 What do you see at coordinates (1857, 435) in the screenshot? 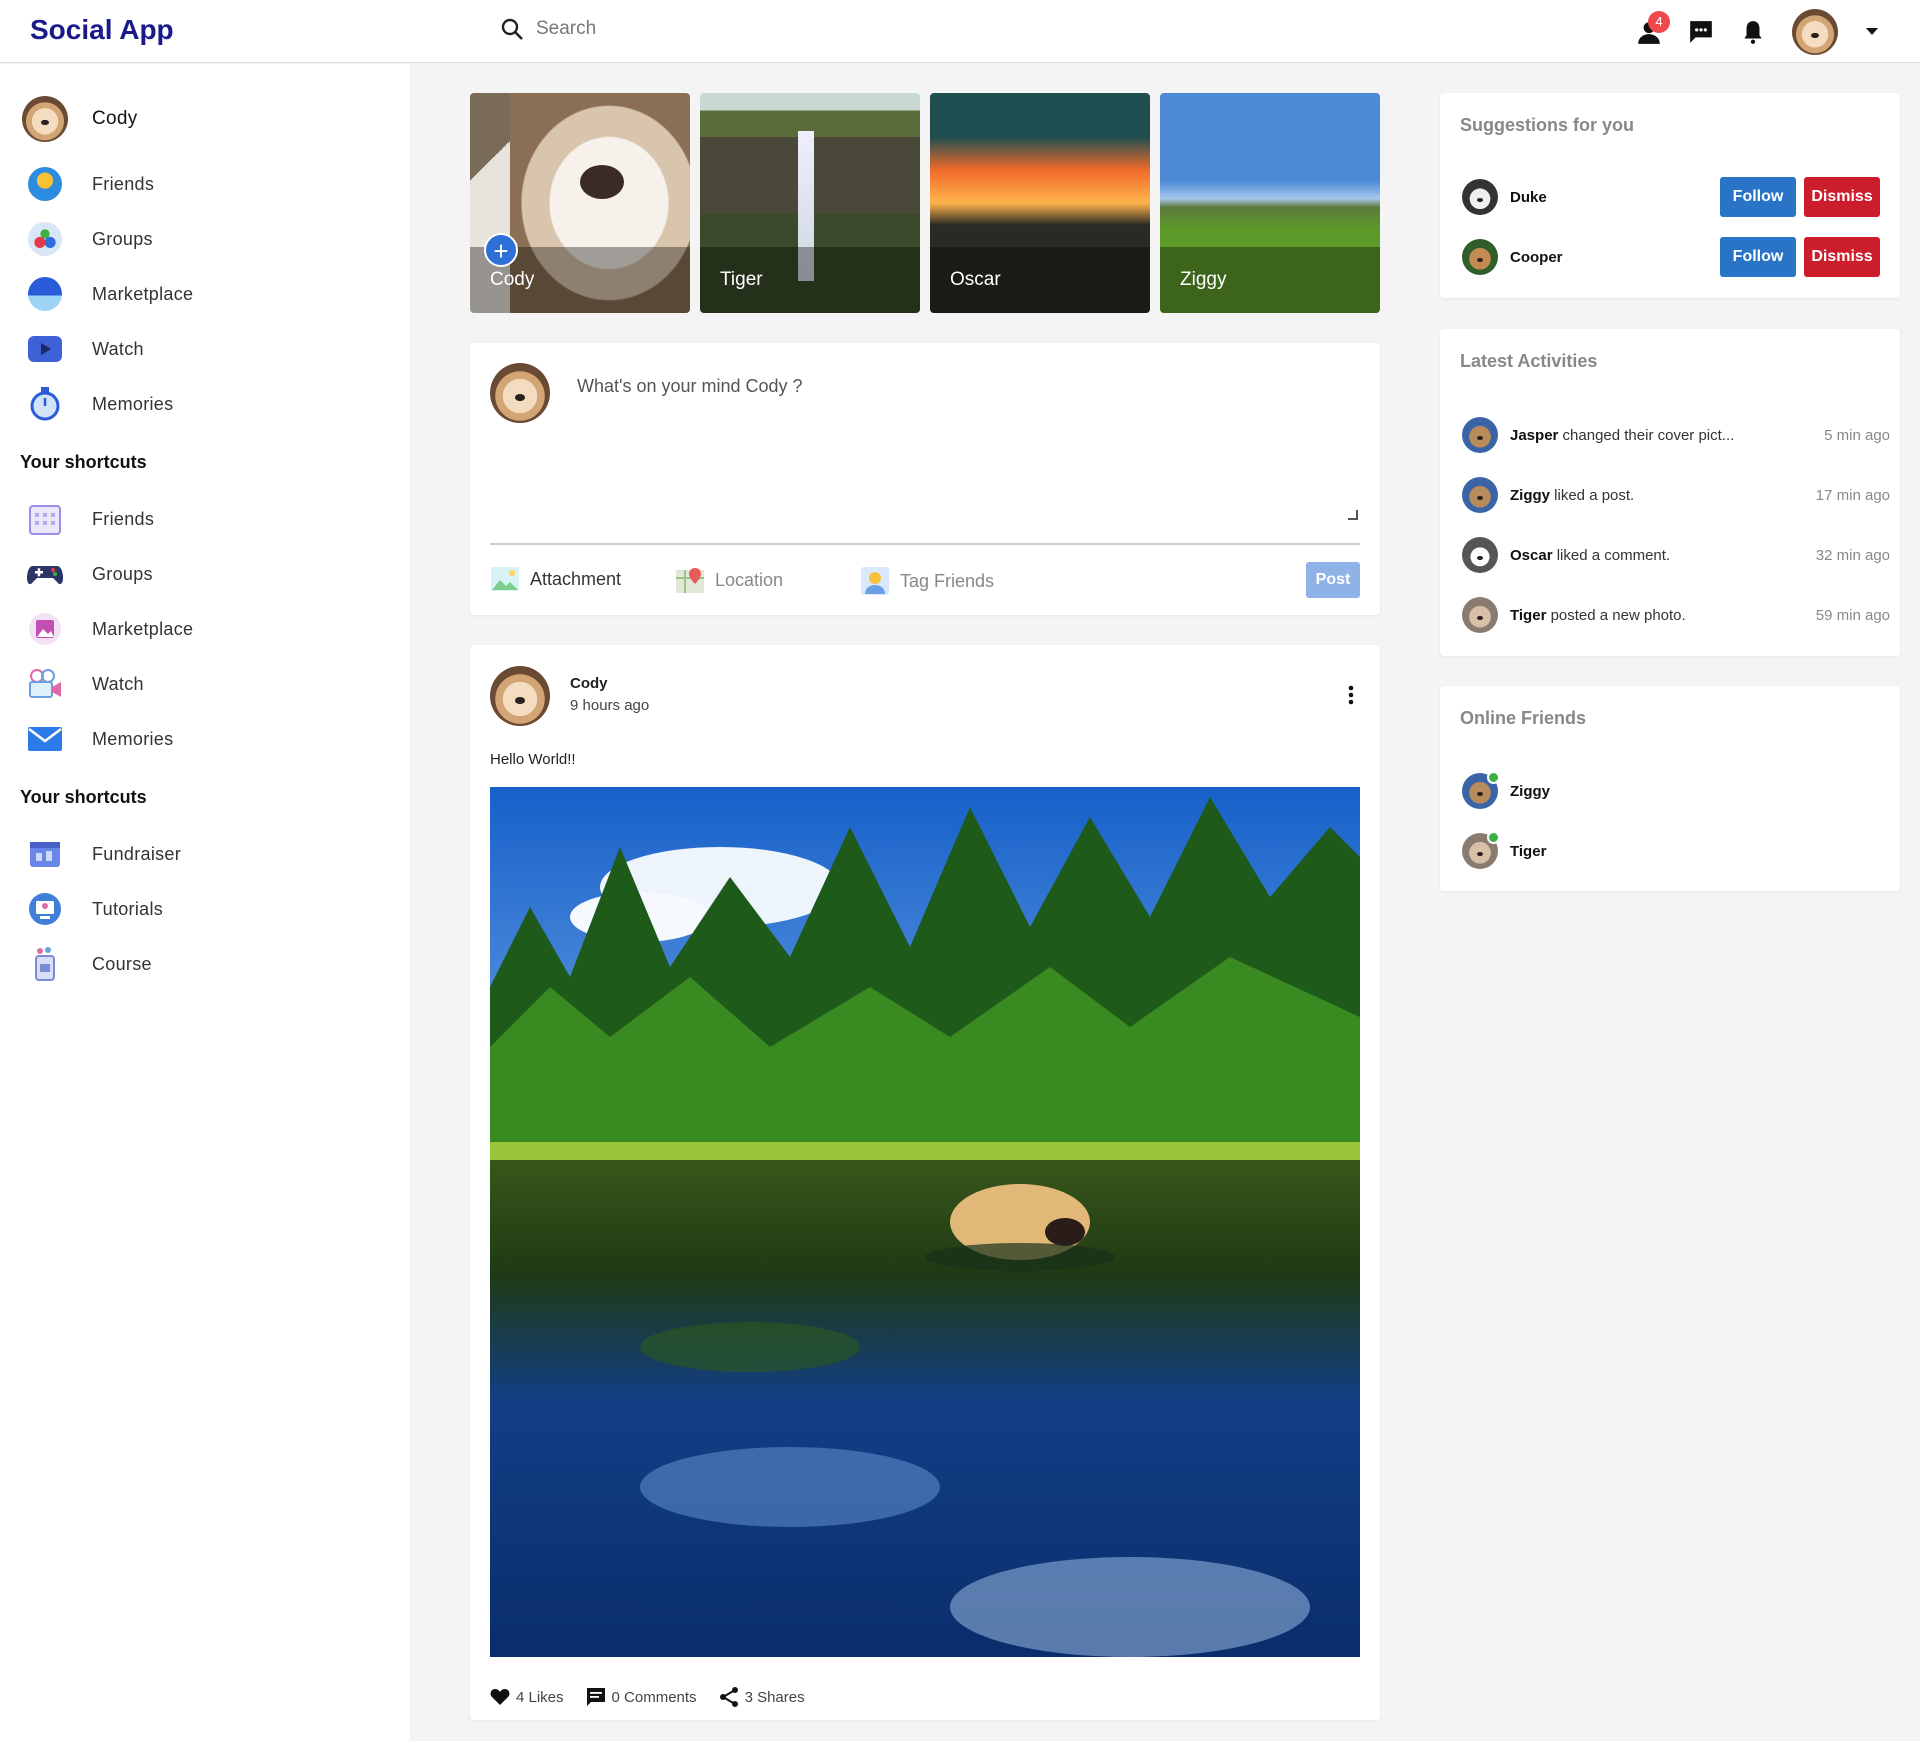
I see `activity-time: 5 min ago` at bounding box center [1857, 435].